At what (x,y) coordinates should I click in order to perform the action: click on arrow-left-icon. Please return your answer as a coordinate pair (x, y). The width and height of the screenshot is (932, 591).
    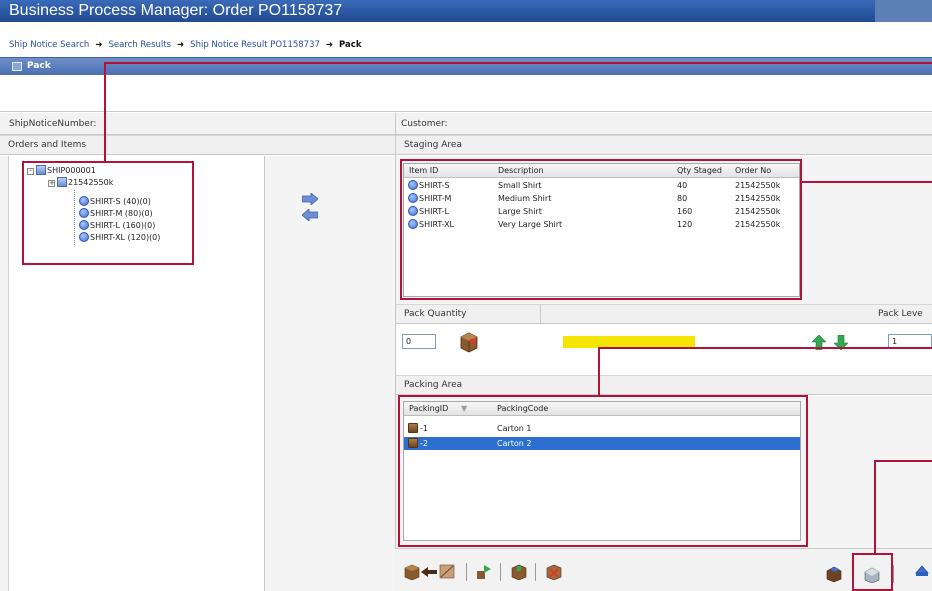
    Looking at the image, I should click on (429, 572).